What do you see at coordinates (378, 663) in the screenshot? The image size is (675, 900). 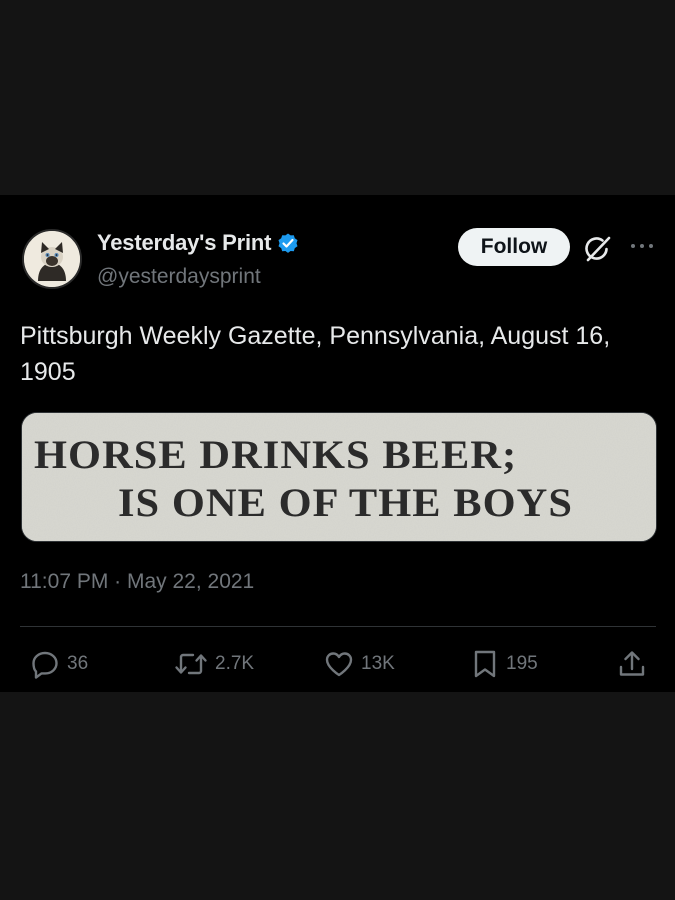 I see `like-count: 13K` at bounding box center [378, 663].